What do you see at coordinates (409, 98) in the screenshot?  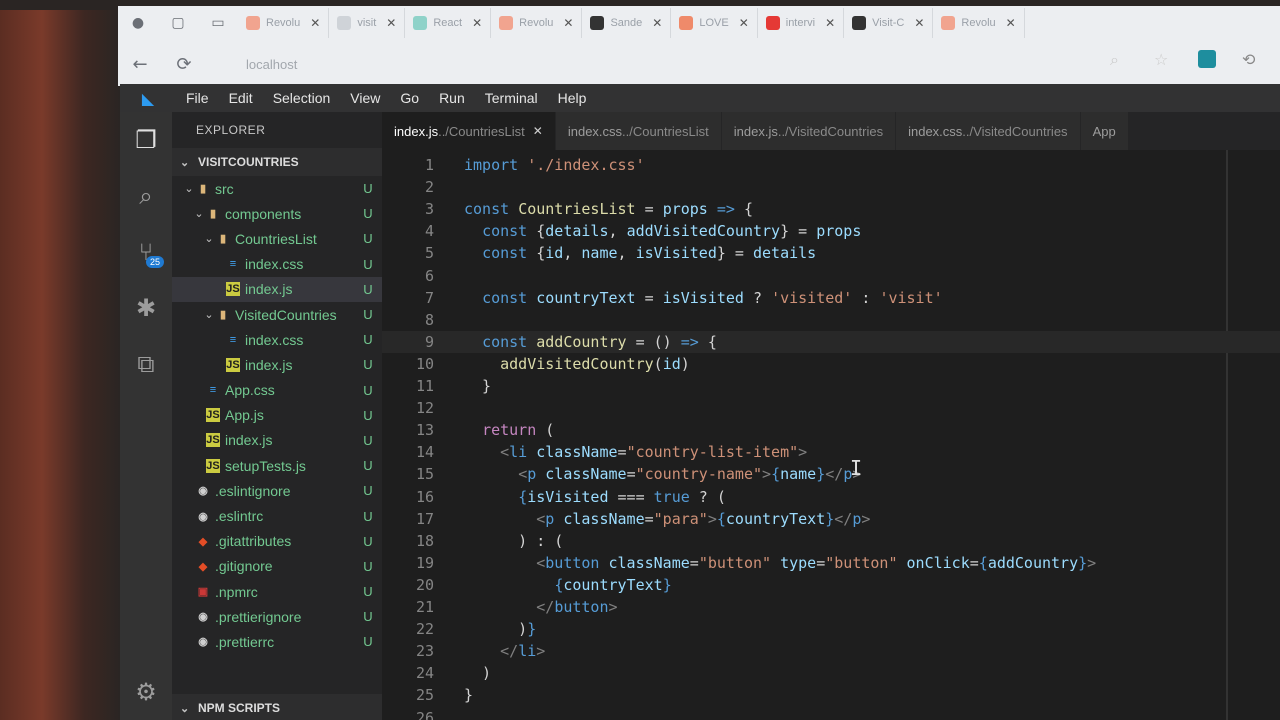 I see `menu-go: Go` at bounding box center [409, 98].